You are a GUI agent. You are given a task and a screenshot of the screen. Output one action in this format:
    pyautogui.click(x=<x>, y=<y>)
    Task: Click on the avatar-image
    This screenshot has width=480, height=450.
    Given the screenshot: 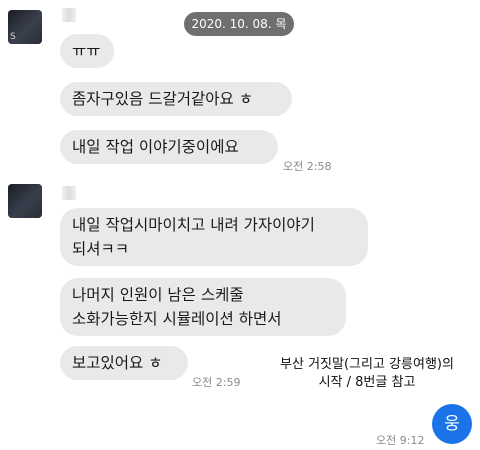 What is the action you would take?
    pyautogui.click(x=25, y=201)
    